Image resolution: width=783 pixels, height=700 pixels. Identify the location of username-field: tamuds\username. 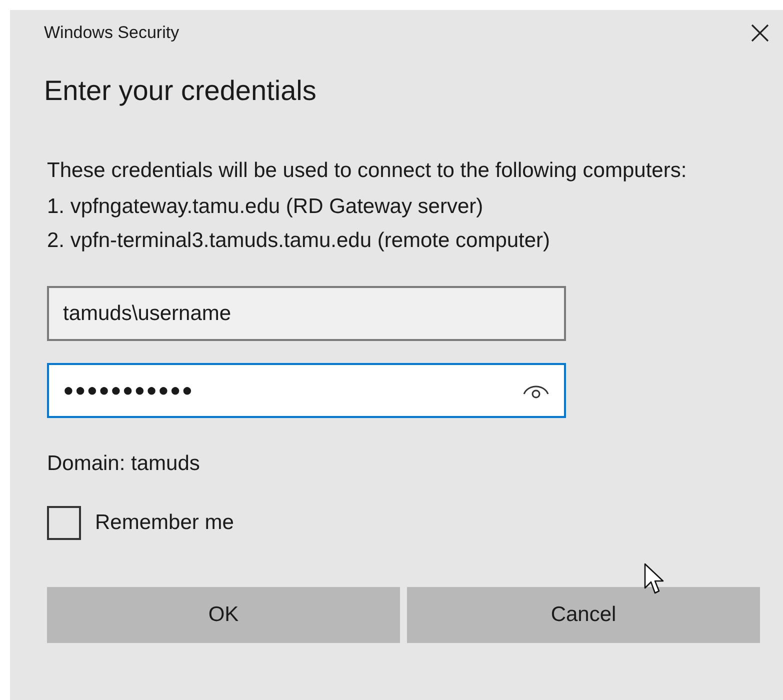
(306, 313).